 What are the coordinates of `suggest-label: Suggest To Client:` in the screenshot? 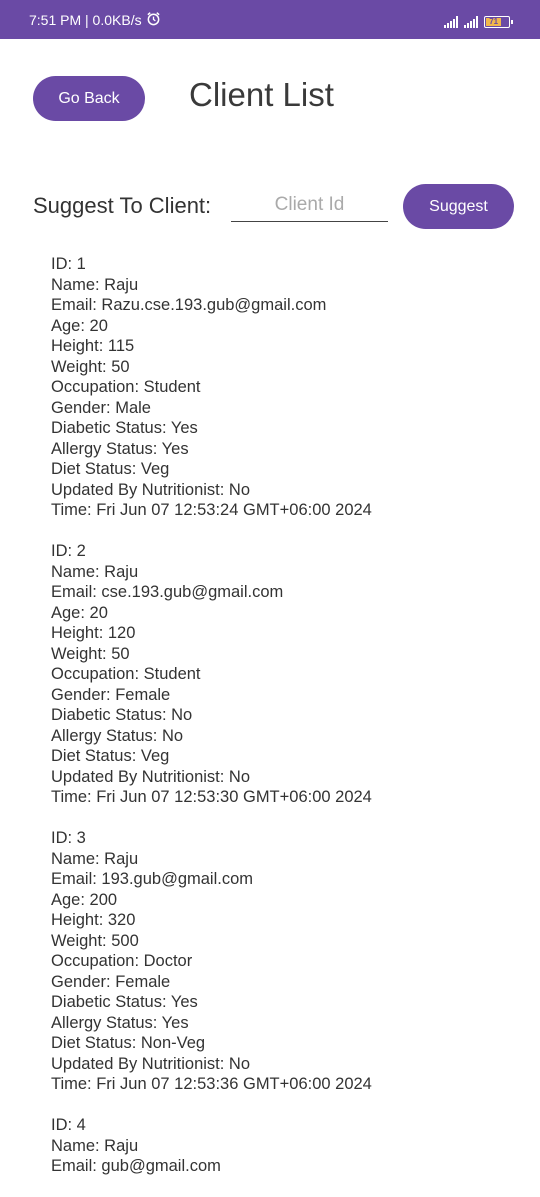 It's located at (122, 205).